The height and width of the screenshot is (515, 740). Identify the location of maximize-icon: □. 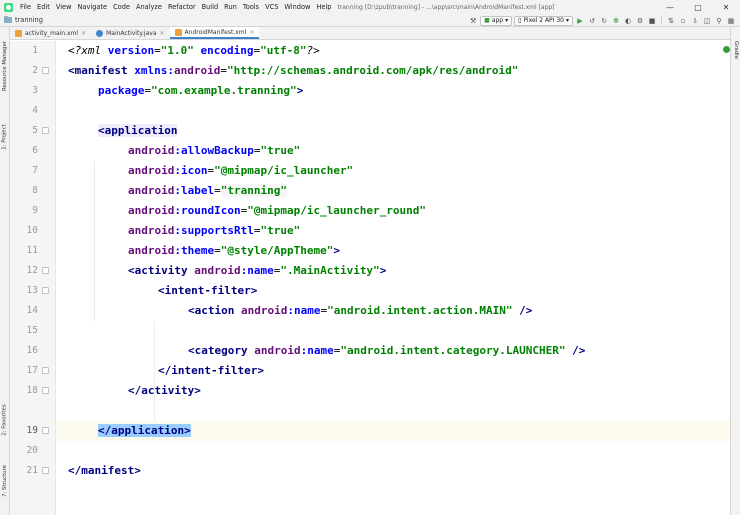
(698, 7).